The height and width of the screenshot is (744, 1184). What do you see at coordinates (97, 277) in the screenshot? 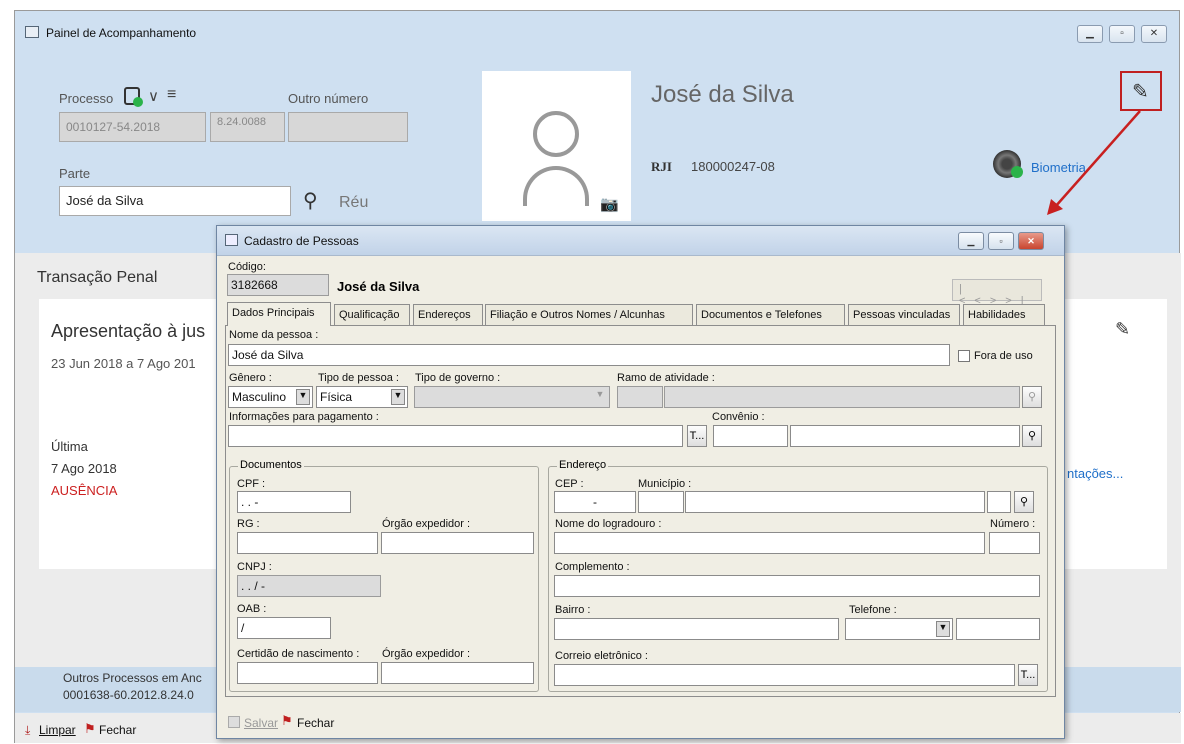
I see `section-title: Transação Penal` at bounding box center [97, 277].